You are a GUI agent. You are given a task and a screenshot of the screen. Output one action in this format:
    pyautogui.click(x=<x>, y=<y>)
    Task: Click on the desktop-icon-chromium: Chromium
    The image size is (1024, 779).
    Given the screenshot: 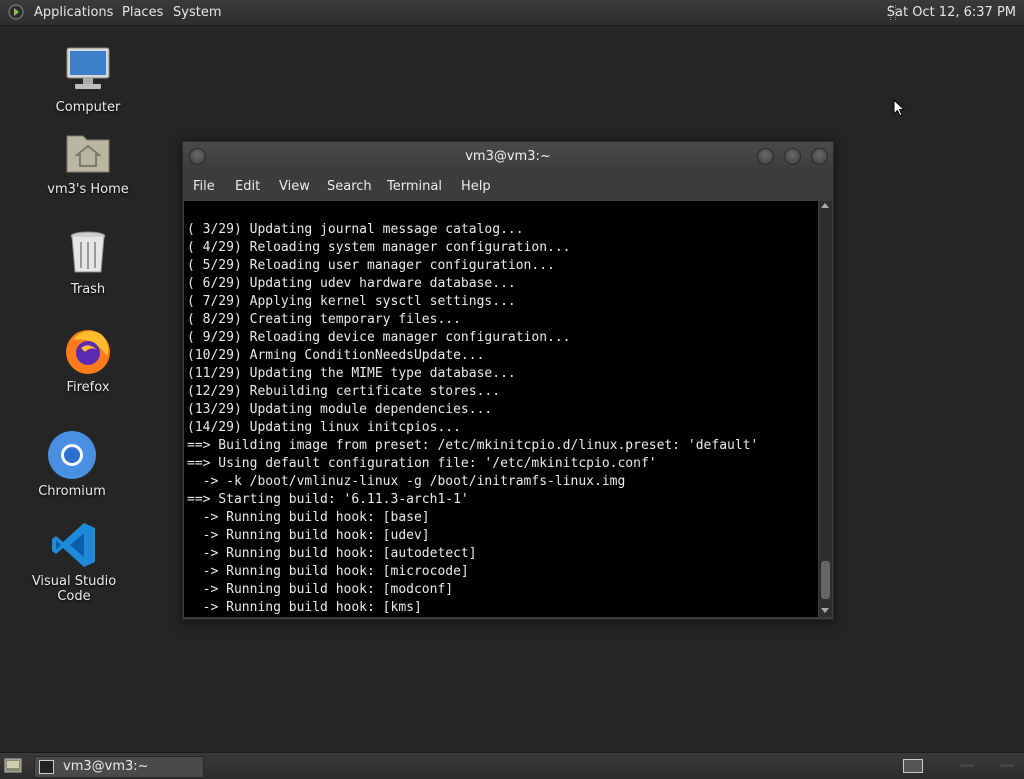 What is the action you would take?
    pyautogui.click(x=72, y=464)
    